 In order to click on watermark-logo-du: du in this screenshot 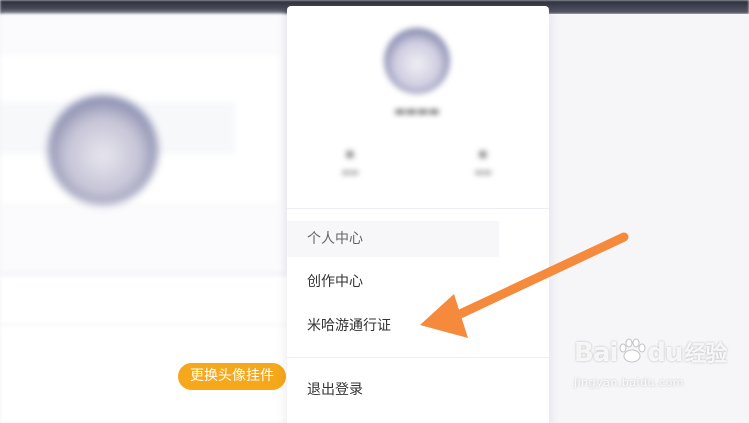, I will do `click(665, 353)`.